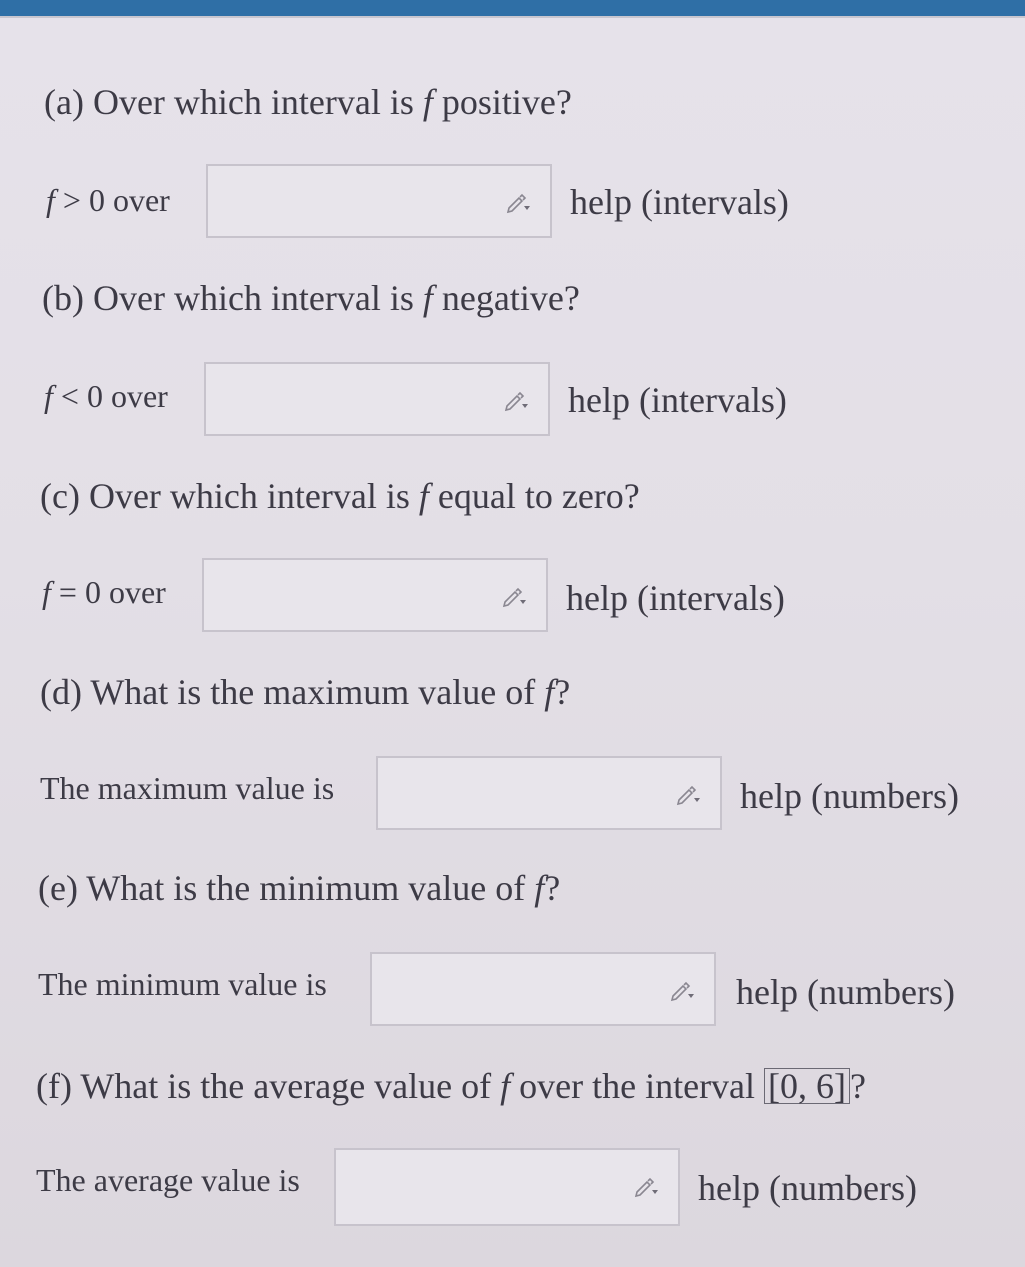 Image resolution: width=1025 pixels, height=1267 pixels. Describe the element at coordinates (375, 595) in the screenshot. I see `answer-c-input` at that location.